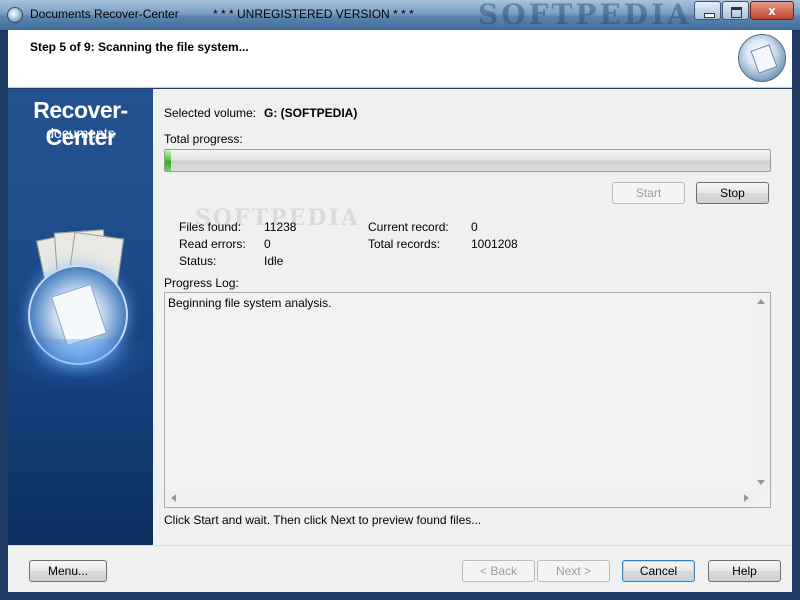  Describe the element at coordinates (173, 498) in the screenshot. I see `scroll-left-icon` at that location.